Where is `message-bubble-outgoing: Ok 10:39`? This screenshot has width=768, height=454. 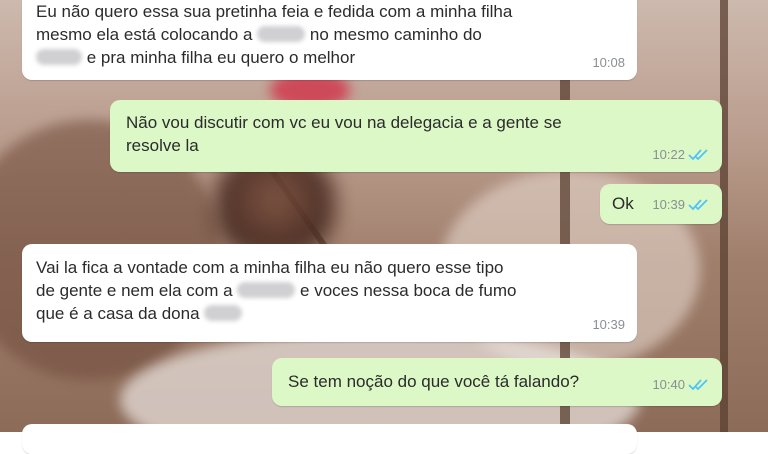
message-bubble-outgoing: Ok 10:39 is located at coordinates (661, 204).